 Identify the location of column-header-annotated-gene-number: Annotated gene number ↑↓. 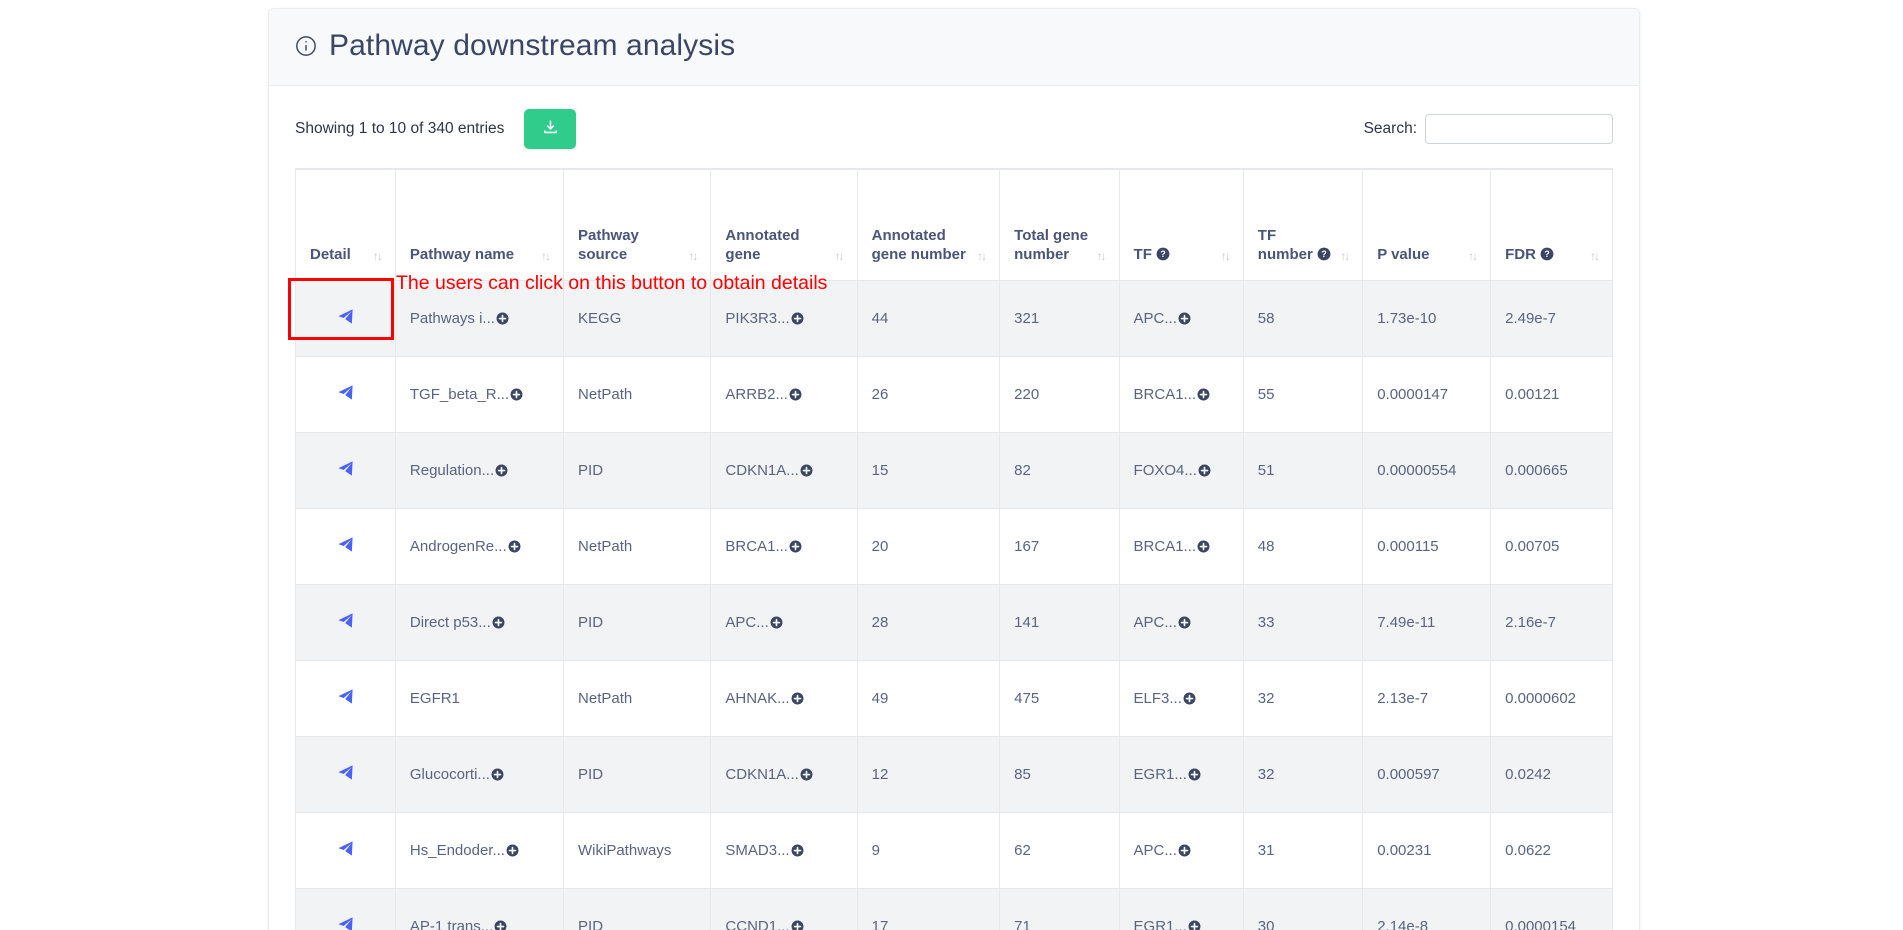
(928, 224).